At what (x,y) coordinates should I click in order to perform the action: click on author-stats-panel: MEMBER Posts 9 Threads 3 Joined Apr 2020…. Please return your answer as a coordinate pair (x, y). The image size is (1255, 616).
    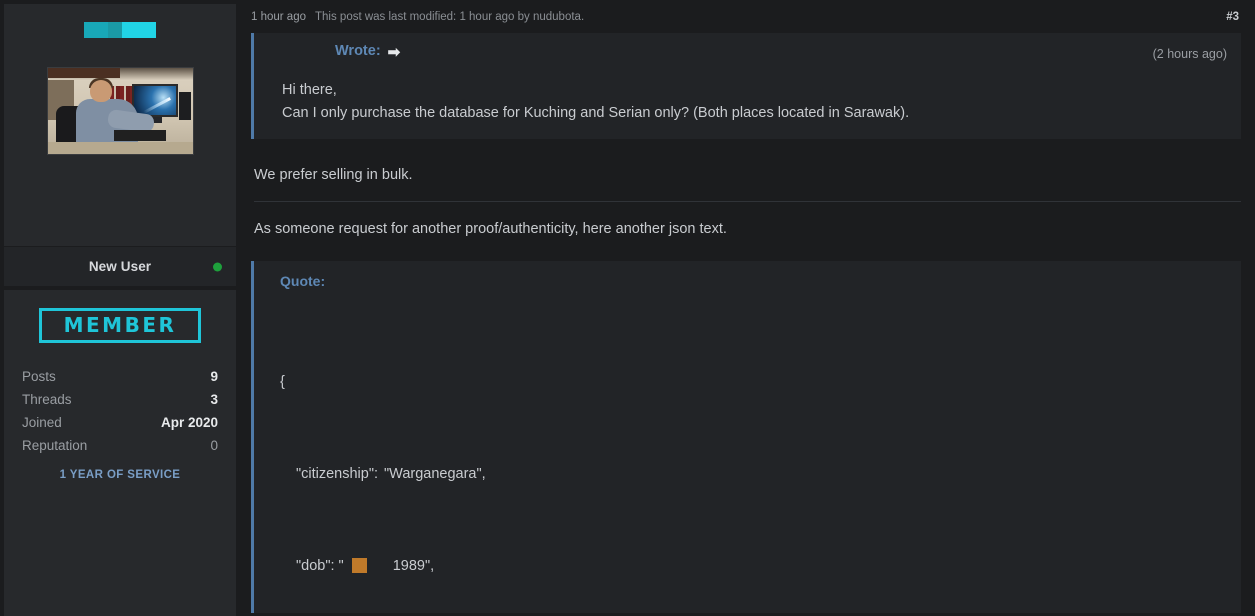
    Looking at the image, I should click on (120, 453).